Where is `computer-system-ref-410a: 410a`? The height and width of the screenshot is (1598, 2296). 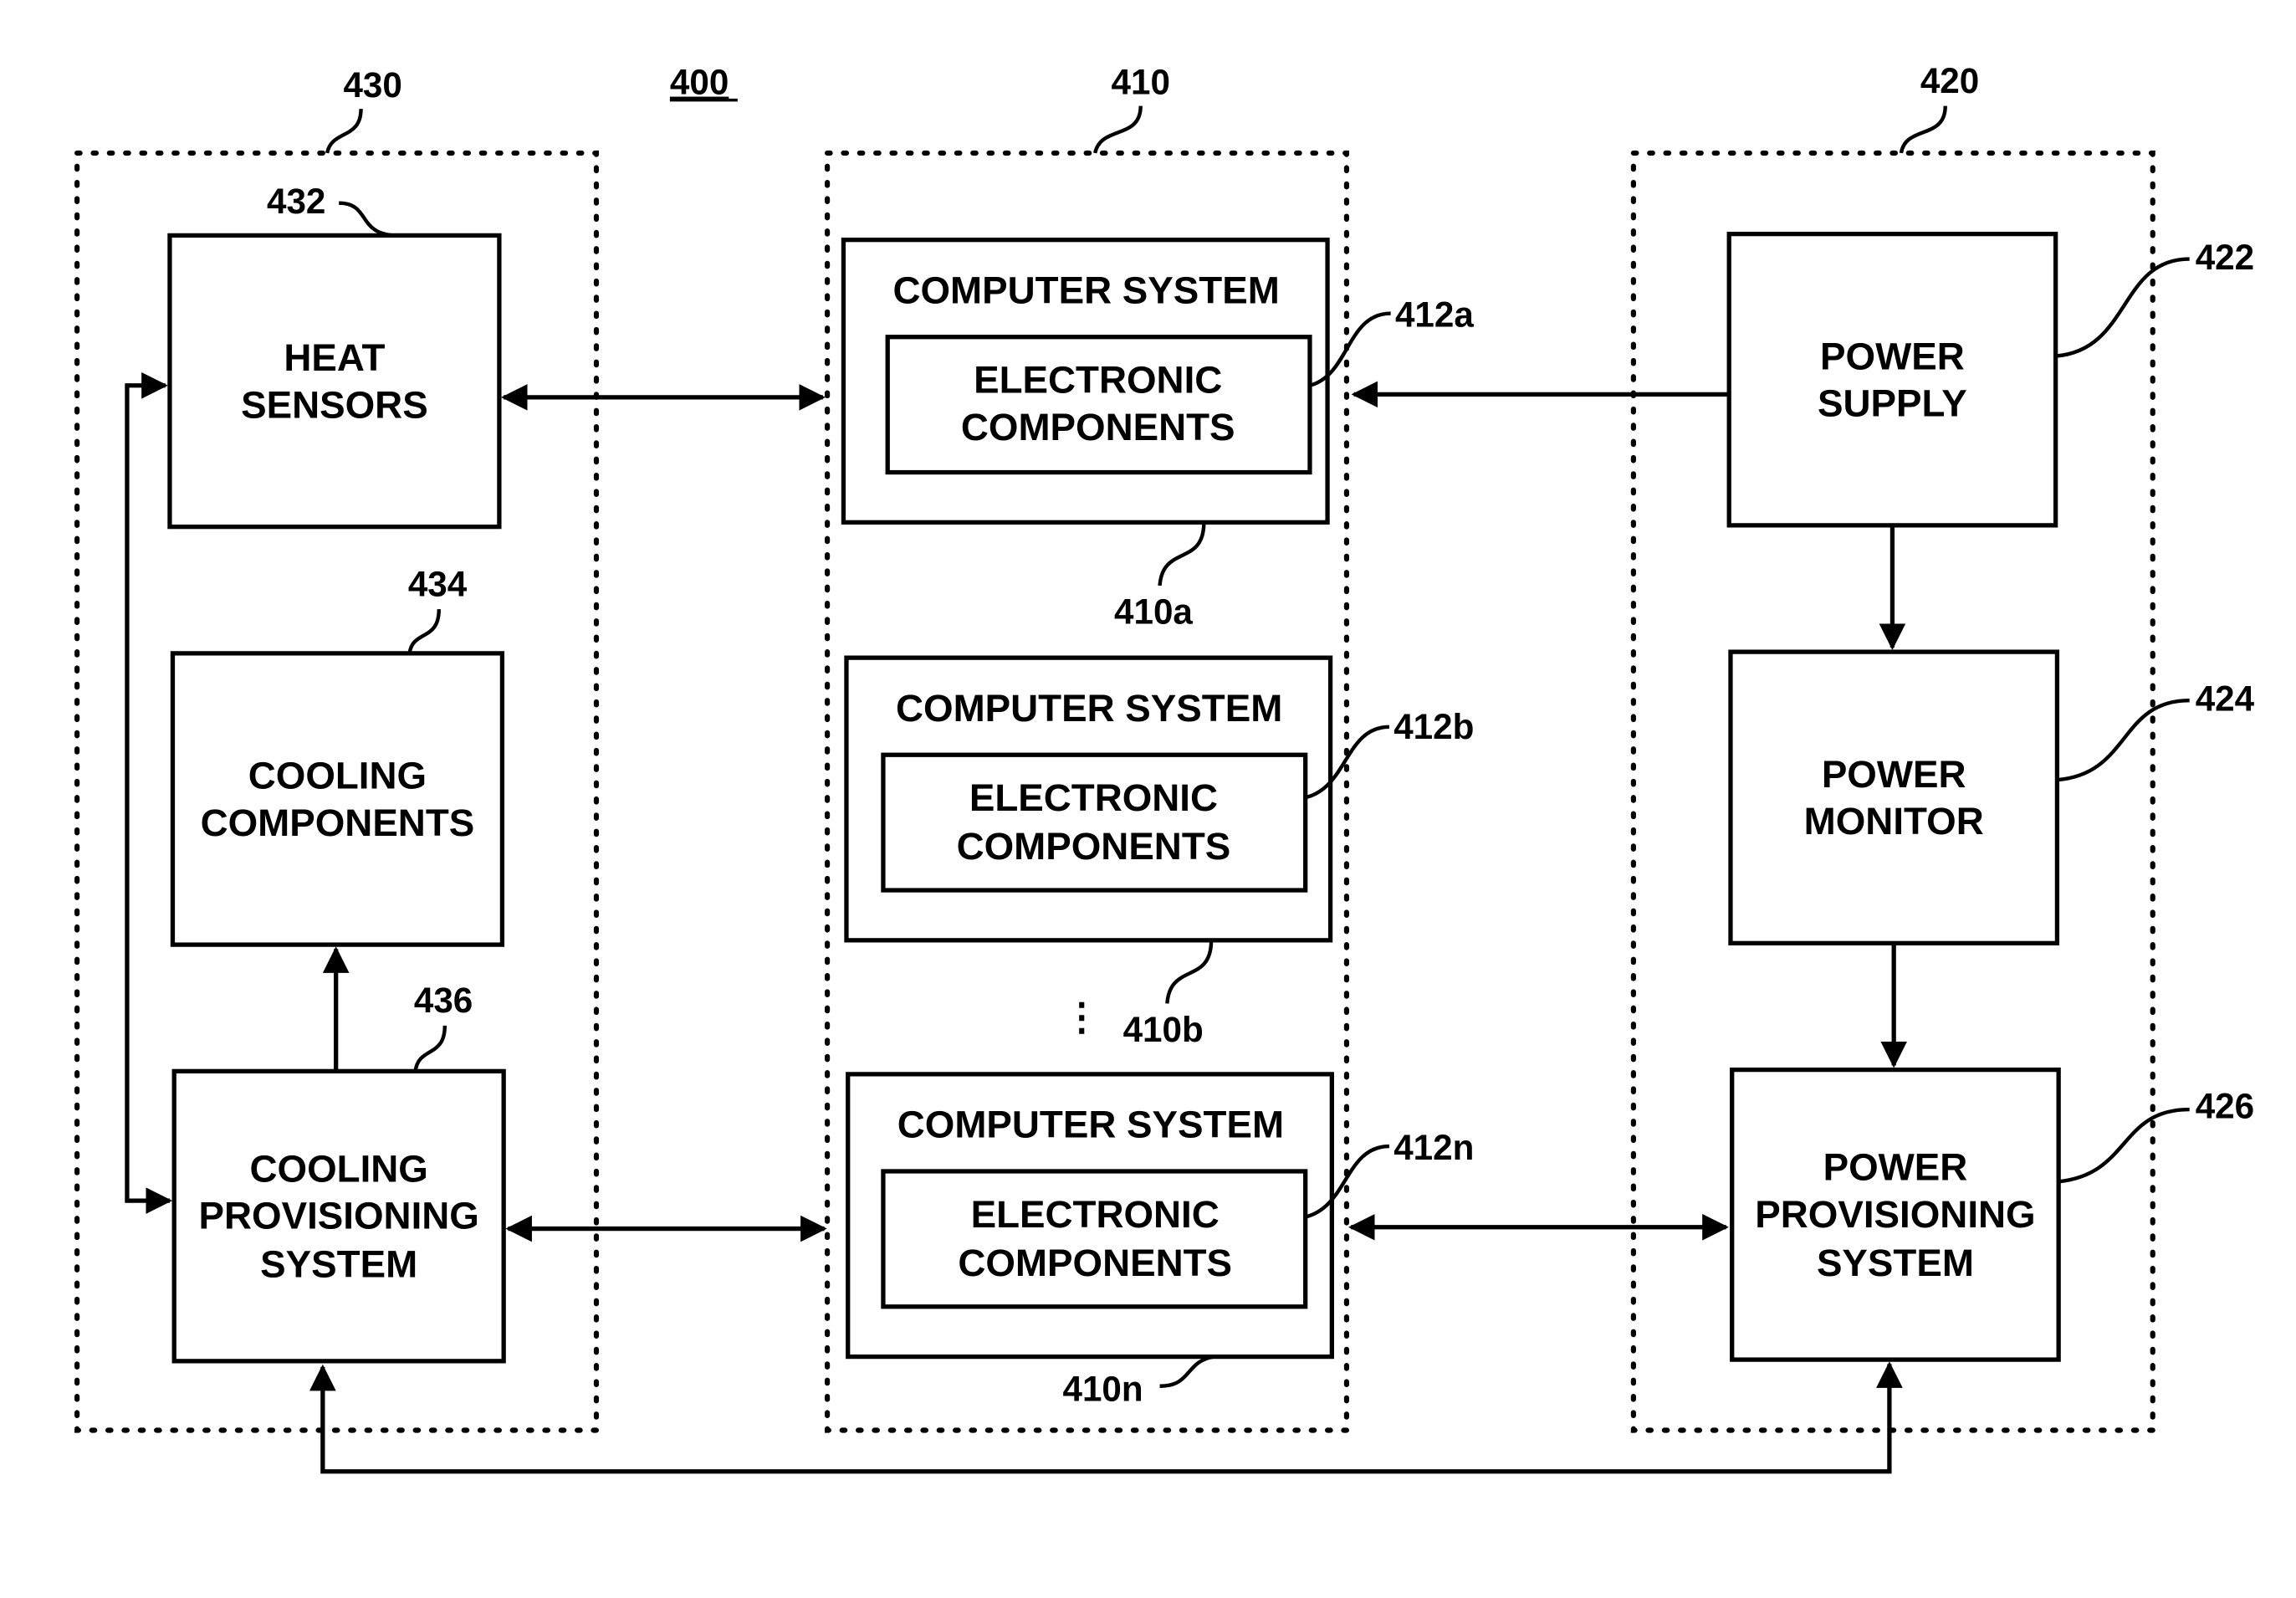 computer-system-ref-410a: 410a is located at coordinates (1153, 612).